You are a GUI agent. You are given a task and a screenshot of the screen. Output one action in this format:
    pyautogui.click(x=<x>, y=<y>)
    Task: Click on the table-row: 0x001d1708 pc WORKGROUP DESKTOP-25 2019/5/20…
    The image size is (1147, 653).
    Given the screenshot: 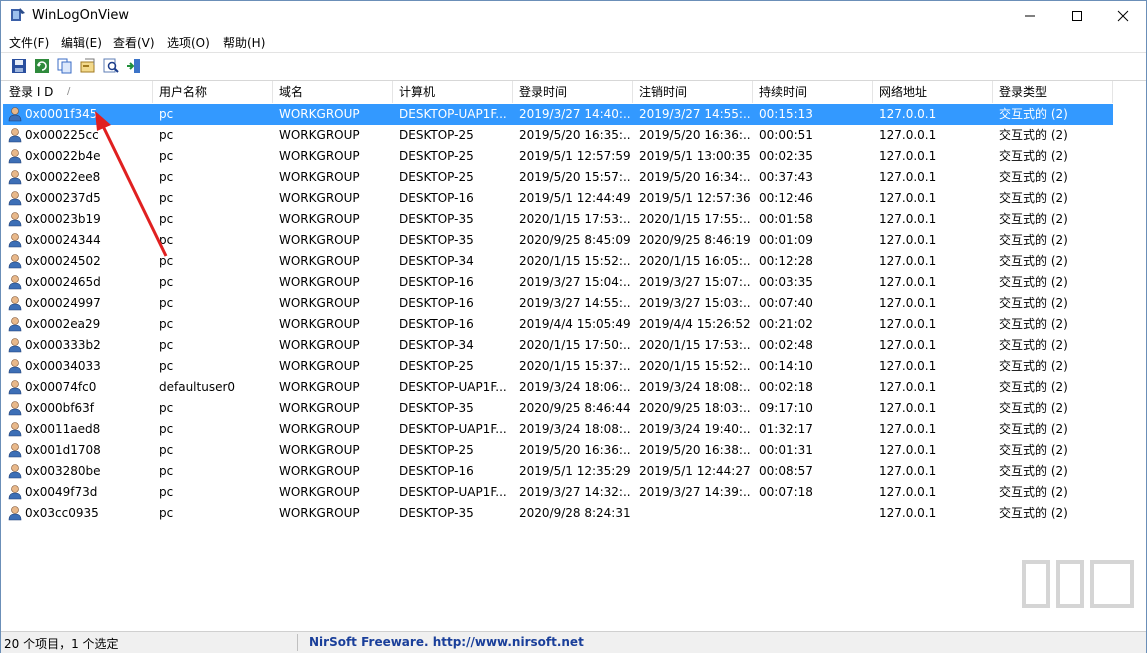 What is the action you would take?
    pyautogui.click(x=558, y=450)
    